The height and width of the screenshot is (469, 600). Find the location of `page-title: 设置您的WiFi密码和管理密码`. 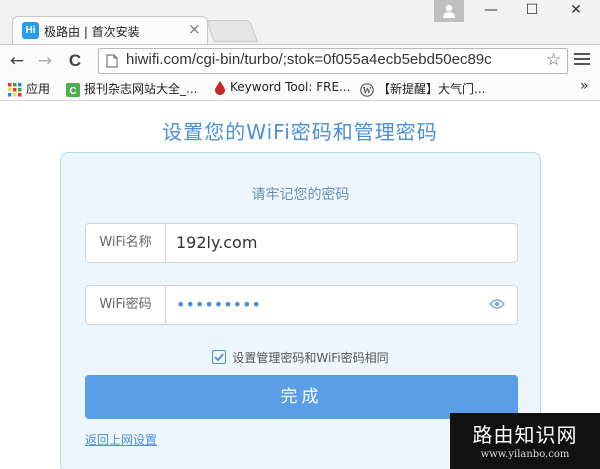

page-title: 设置您的WiFi密码和管理密码 is located at coordinates (300, 132).